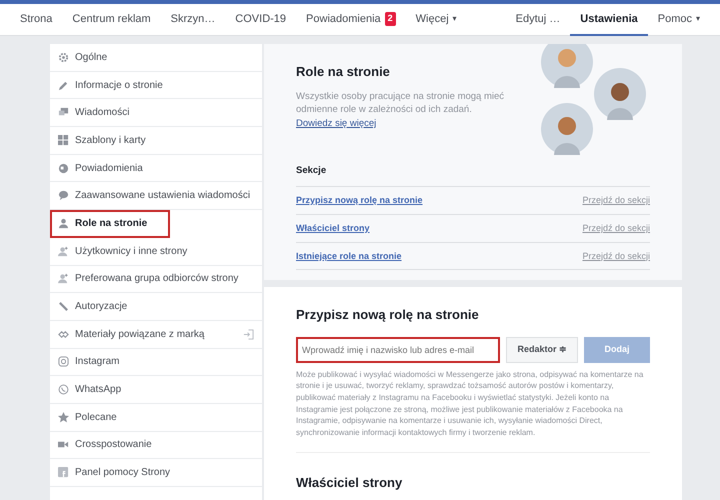  Describe the element at coordinates (156, 390) in the screenshot. I see `sidebar-item: WhatsApp` at that location.